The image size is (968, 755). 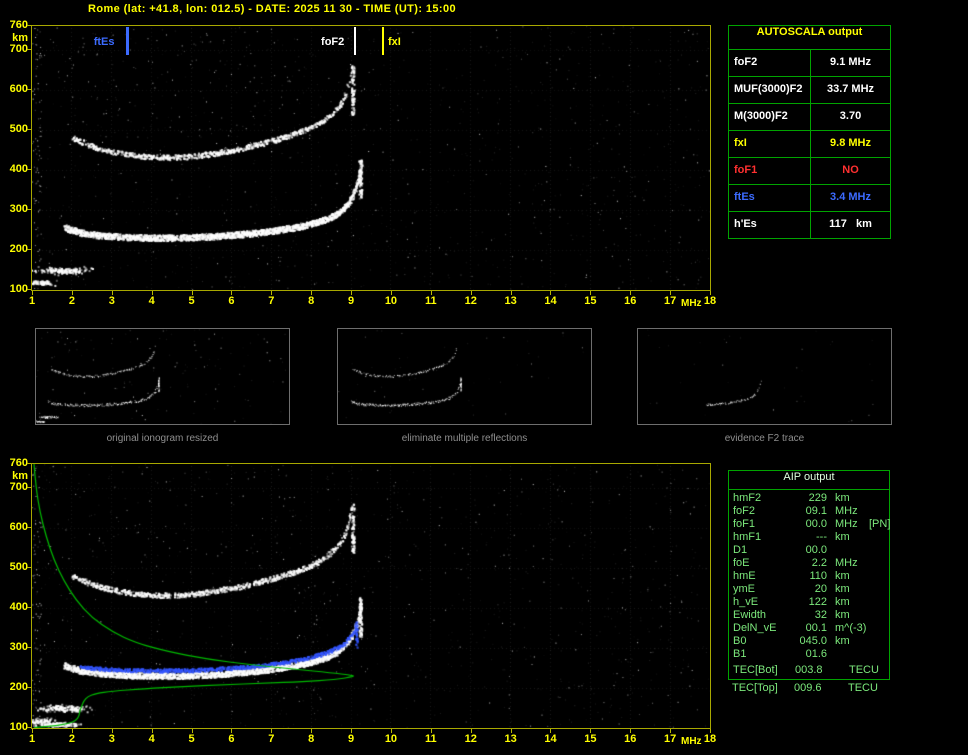 What do you see at coordinates (816, 550) in the screenshot?
I see `aip-row-value: 00.0` at bounding box center [816, 550].